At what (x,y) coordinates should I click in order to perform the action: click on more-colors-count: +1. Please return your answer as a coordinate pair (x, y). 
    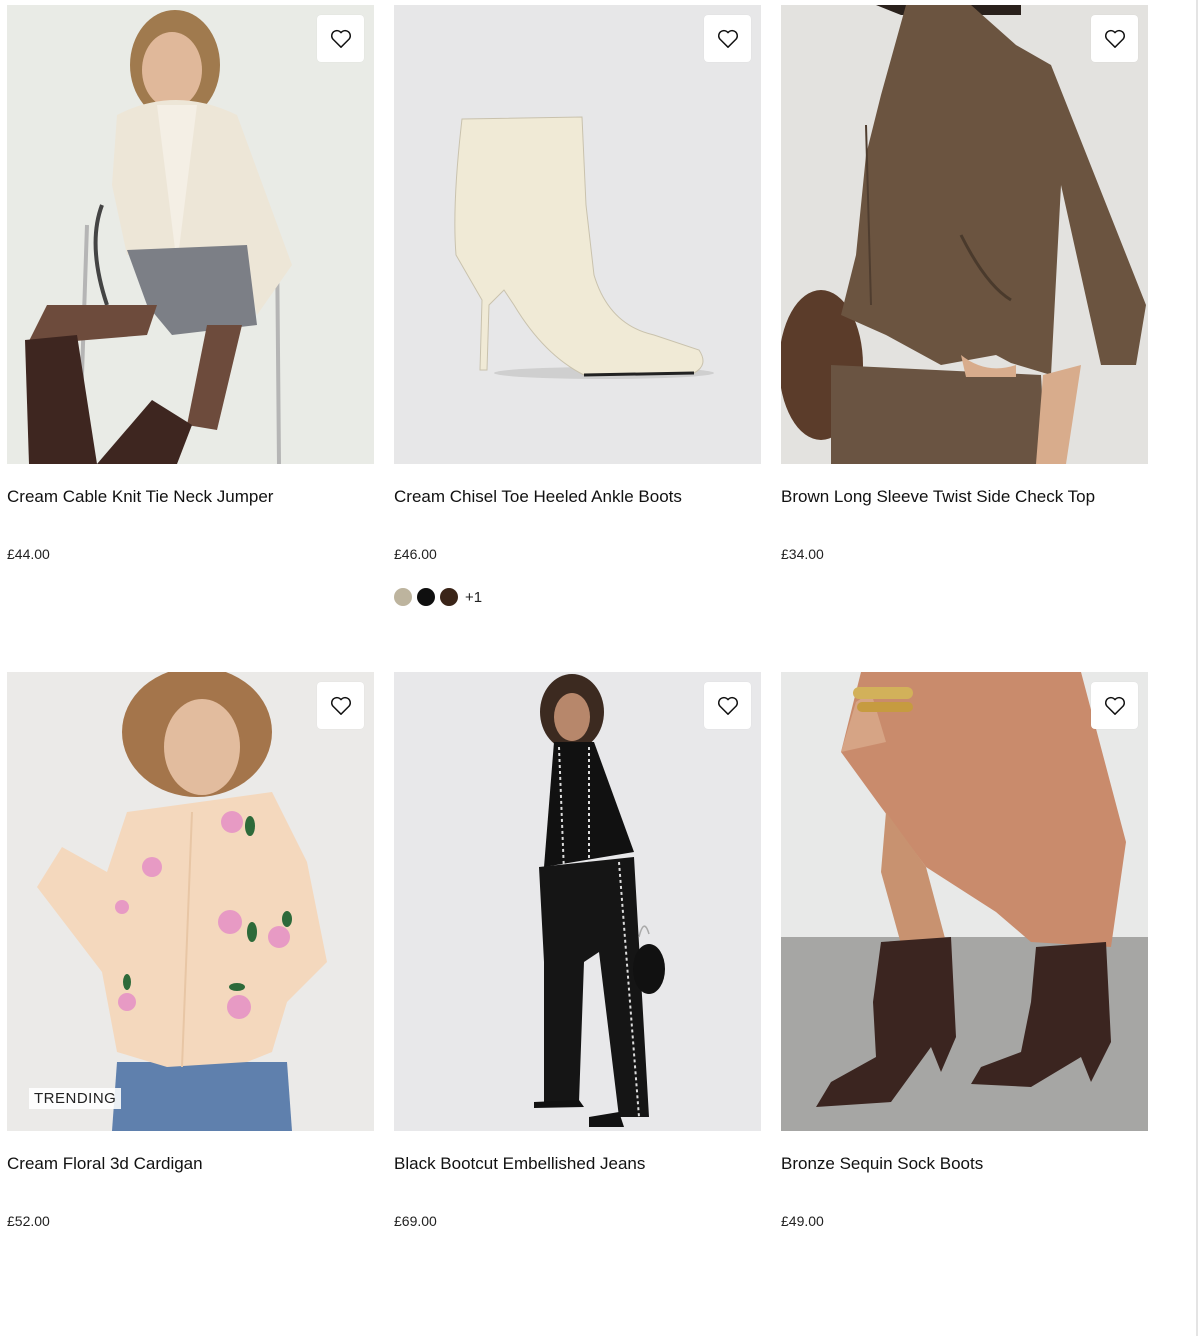
    Looking at the image, I should click on (473, 597).